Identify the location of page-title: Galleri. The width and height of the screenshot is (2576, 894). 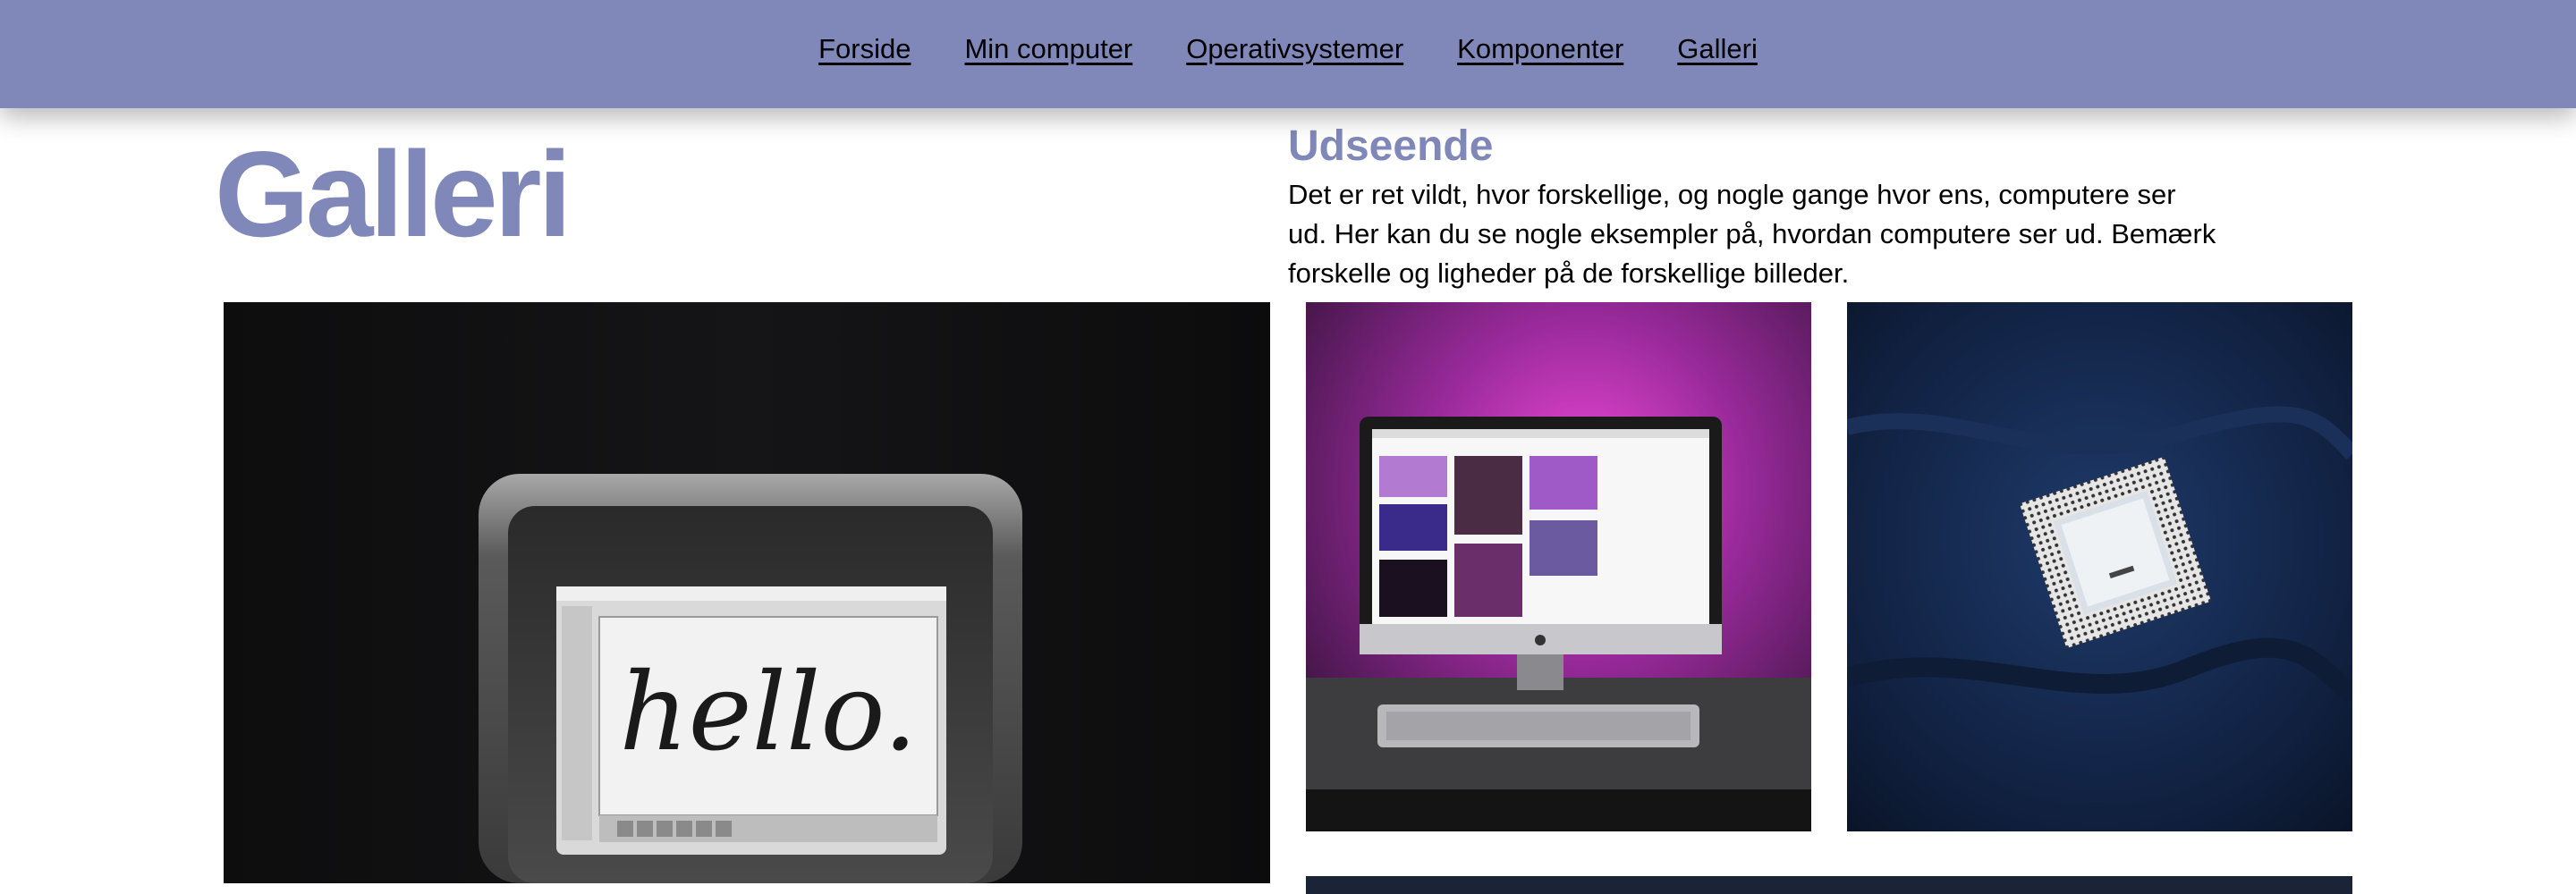
(393, 194).